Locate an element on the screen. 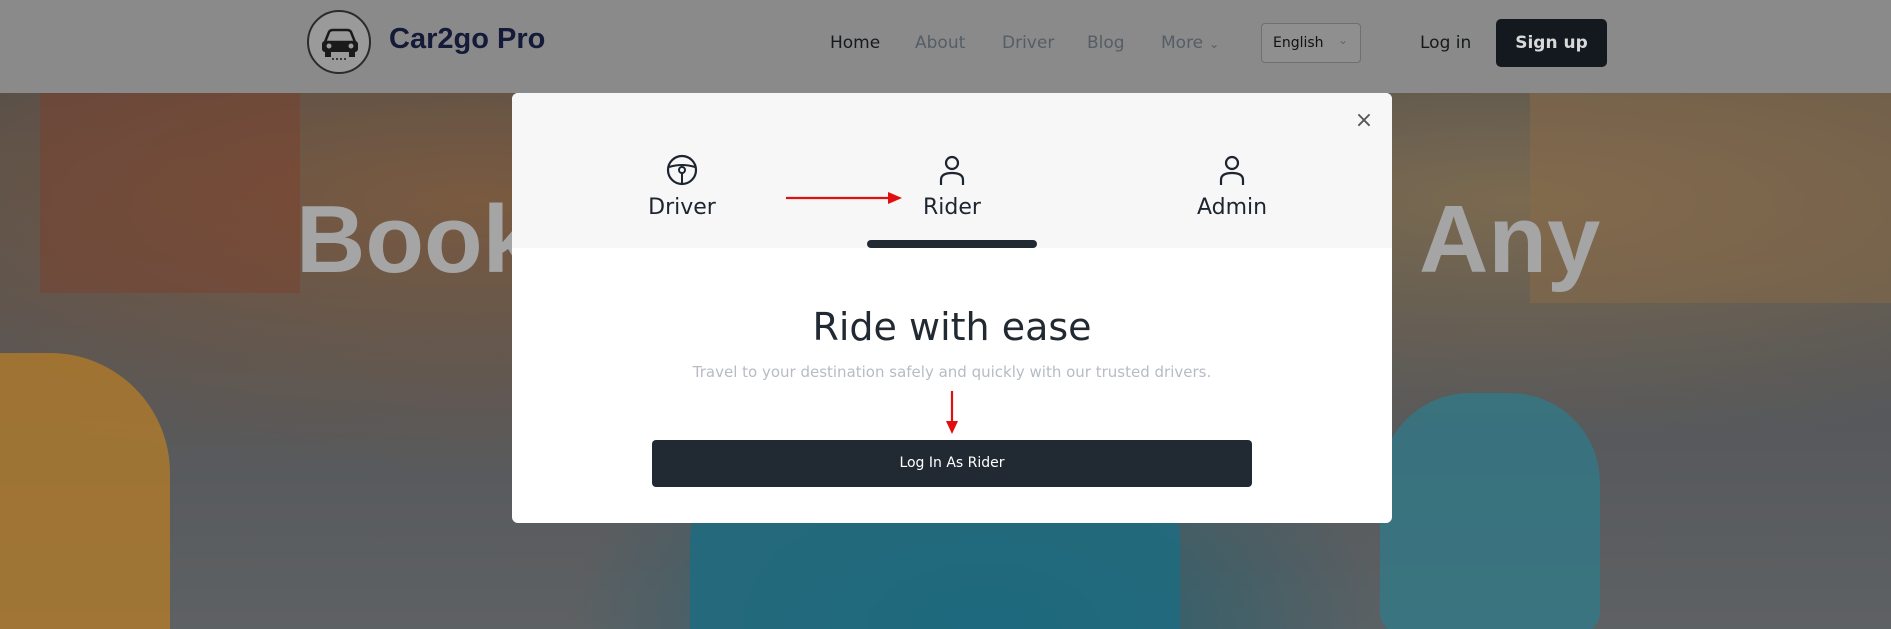 The image size is (1891, 629). active-tab-indicator is located at coordinates (952, 244).